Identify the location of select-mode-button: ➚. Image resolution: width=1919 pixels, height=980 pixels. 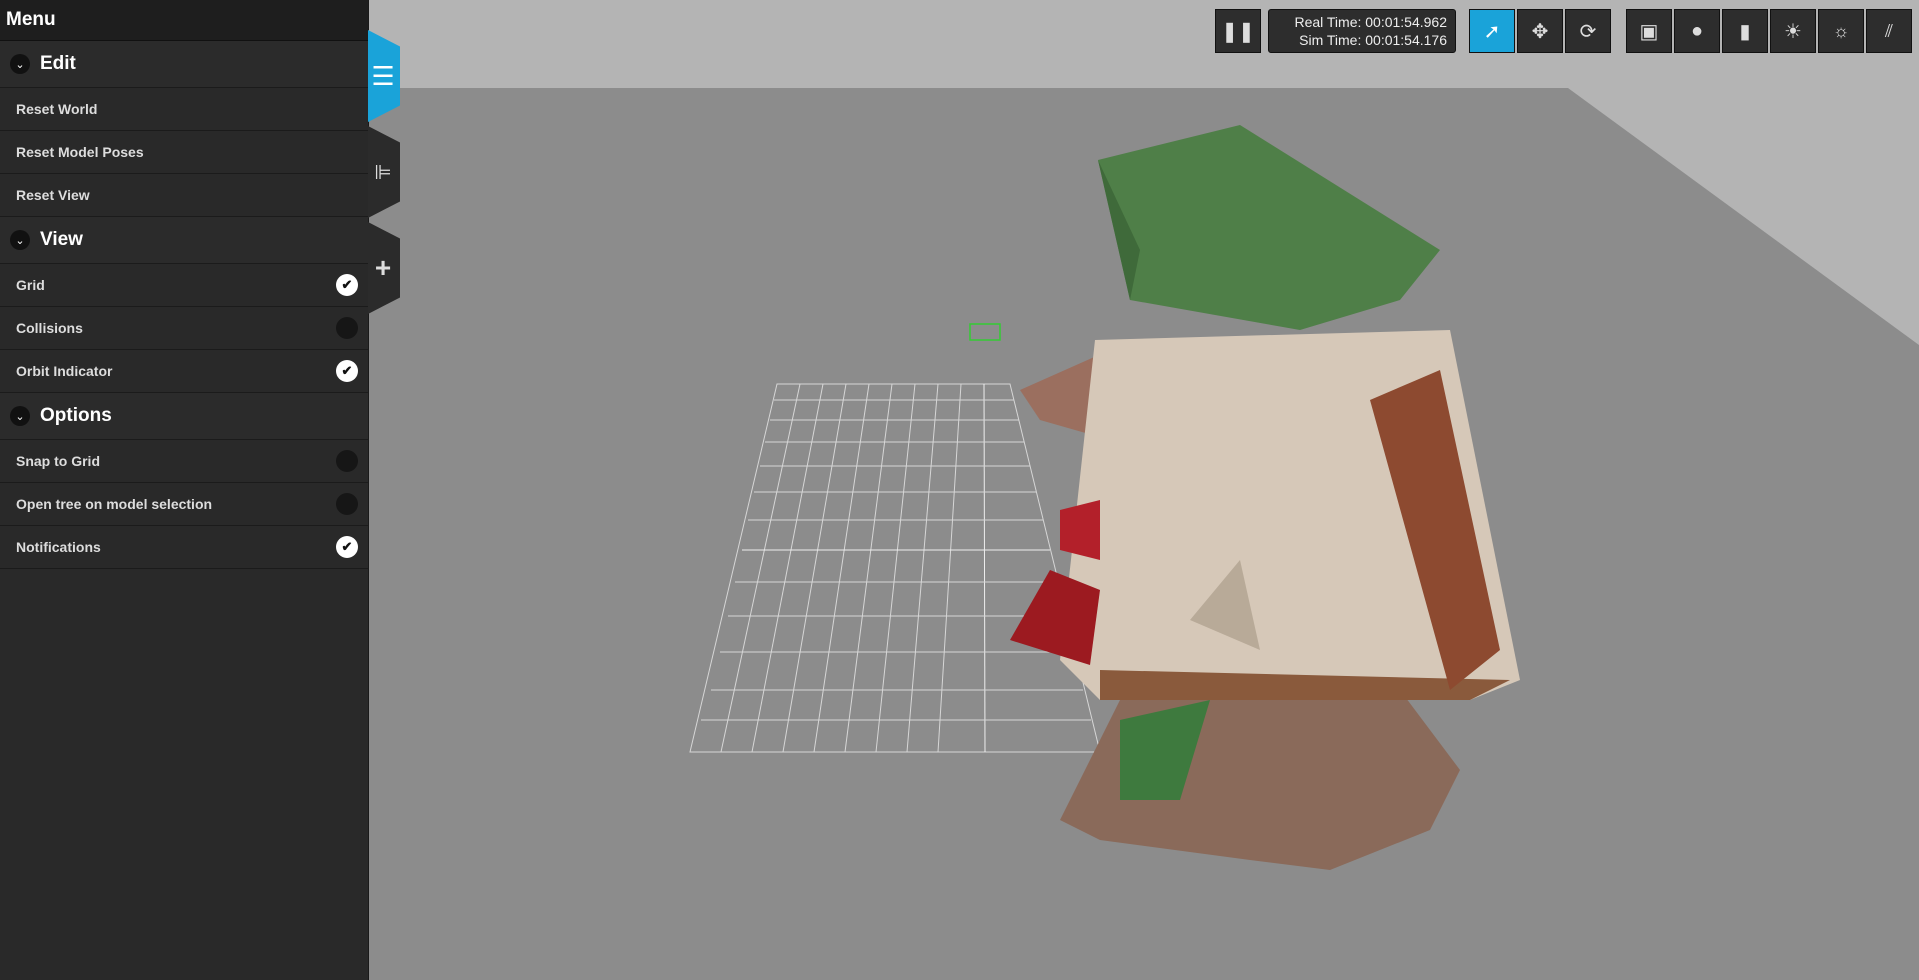
(1492, 31).